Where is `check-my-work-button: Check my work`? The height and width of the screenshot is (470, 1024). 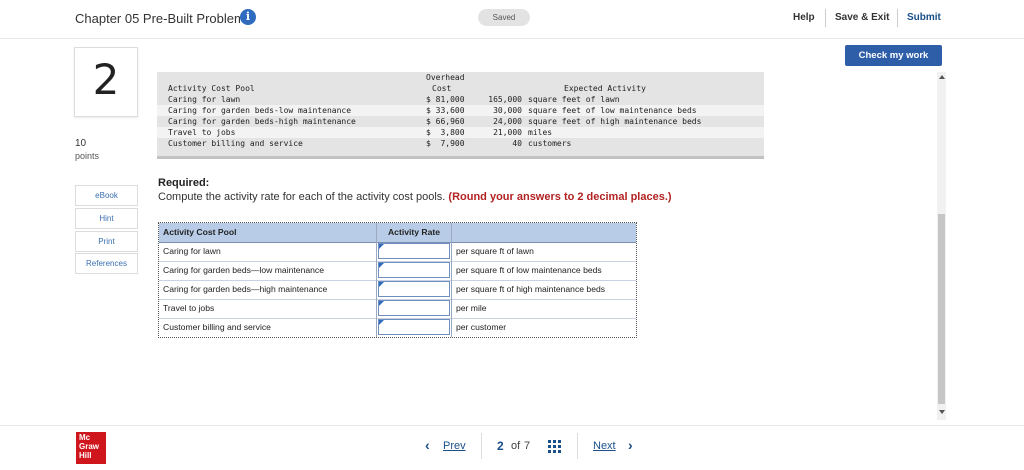 check-my-work-button: Check my work is located at coordinates (893, 55).